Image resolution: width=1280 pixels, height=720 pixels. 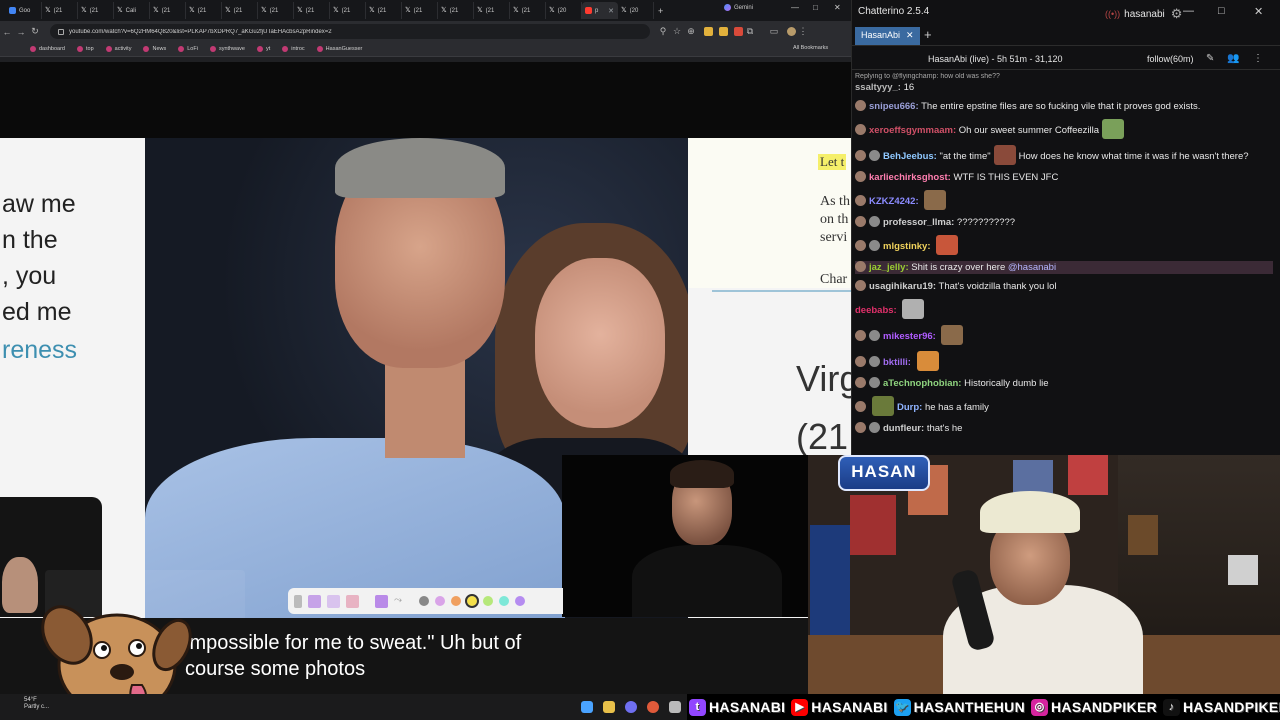 What do you see at coordinates (1177, 14) in the screenshot?
I see `settings-gear-icon: ⚙` at bounding box center [1177, 14].